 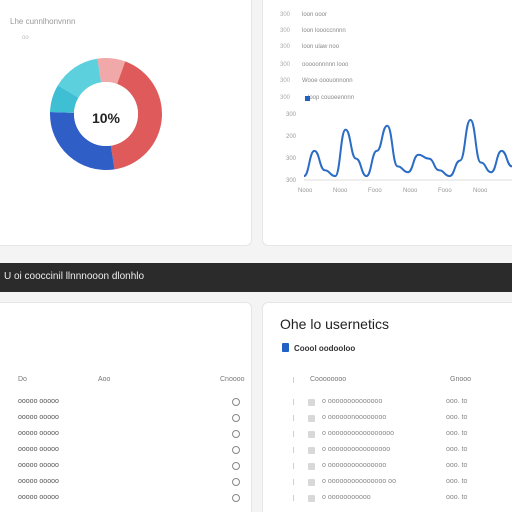 What do you see at coordinates (359, 481) in the screenshot?
I see `row-label: o ooooooooooooooo oo` at bounding box center [359, 481].